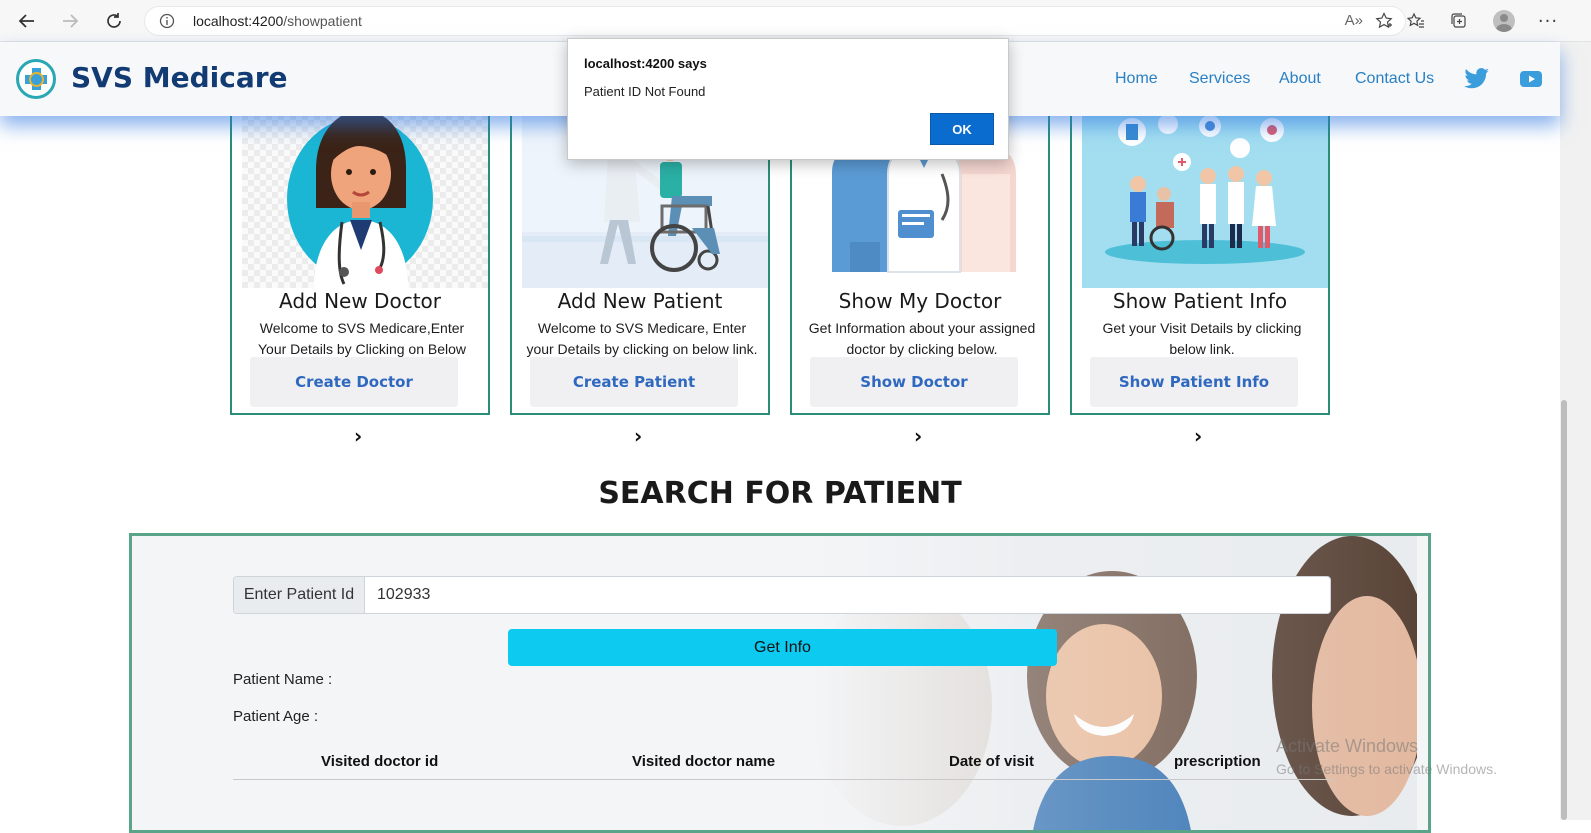 This screenshot has height=833, width=1591. Describe the element at coordinates (1416, 21) in the screenshot. I see `favorites-icon` at that location.